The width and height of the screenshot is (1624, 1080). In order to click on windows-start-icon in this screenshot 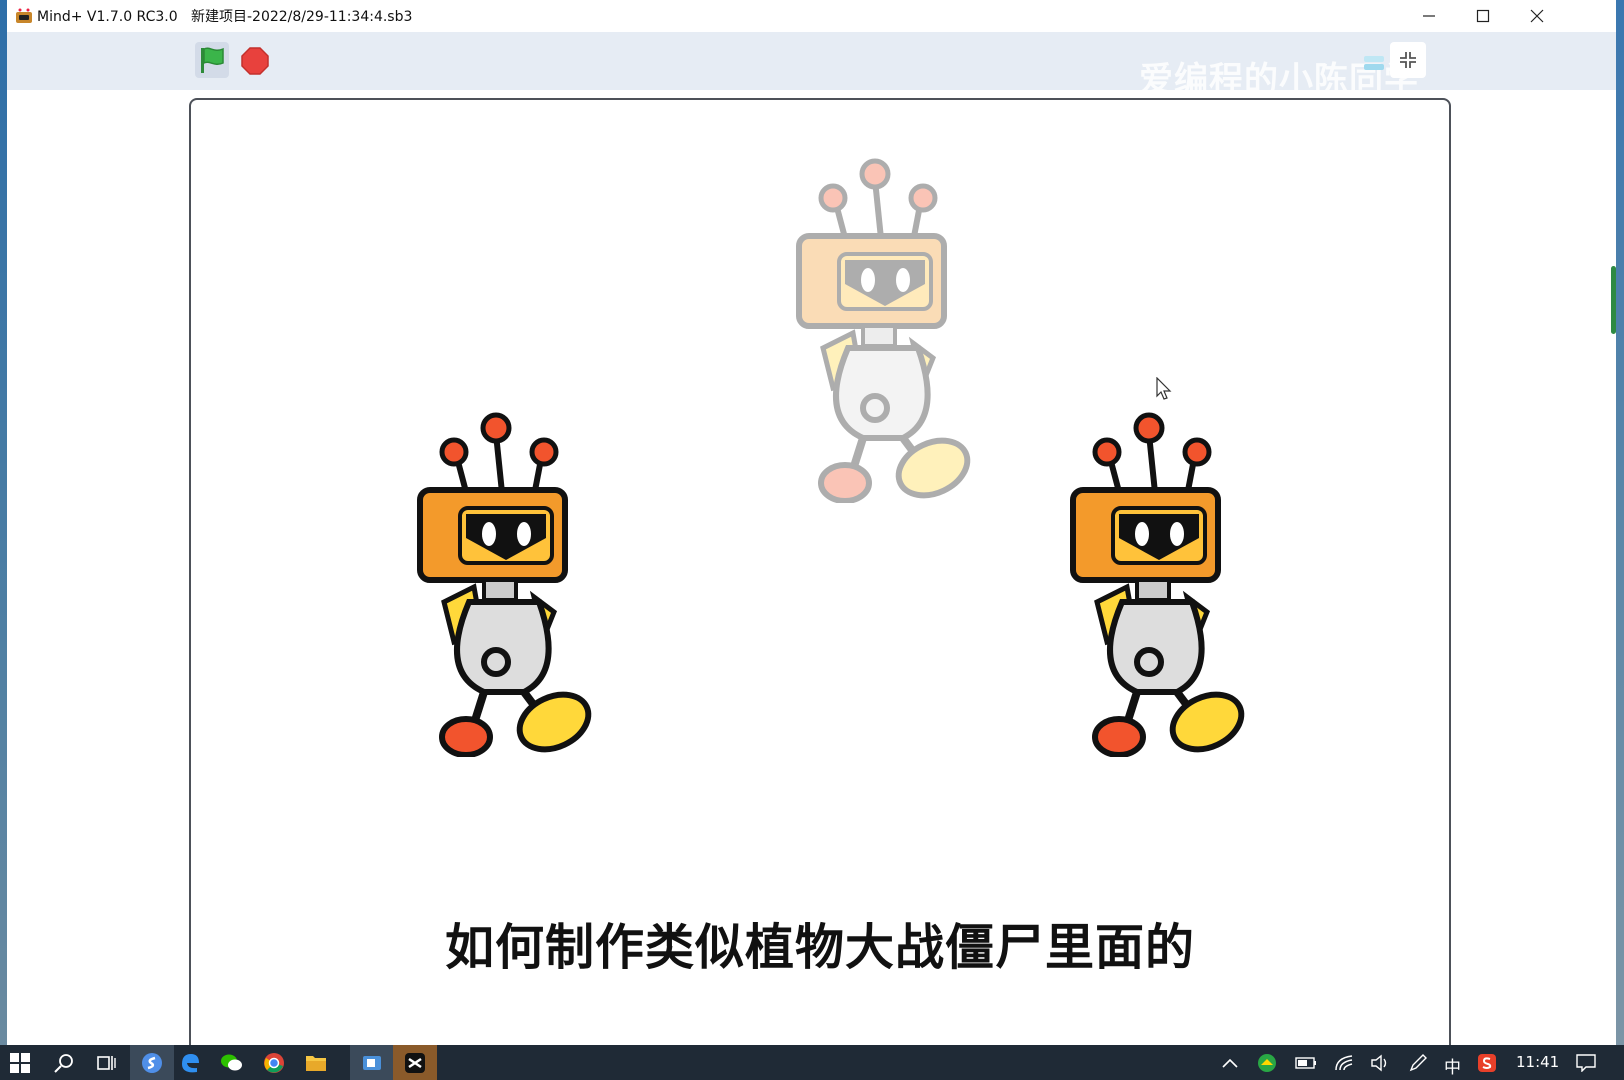, I will do `click(20, 1063)`.